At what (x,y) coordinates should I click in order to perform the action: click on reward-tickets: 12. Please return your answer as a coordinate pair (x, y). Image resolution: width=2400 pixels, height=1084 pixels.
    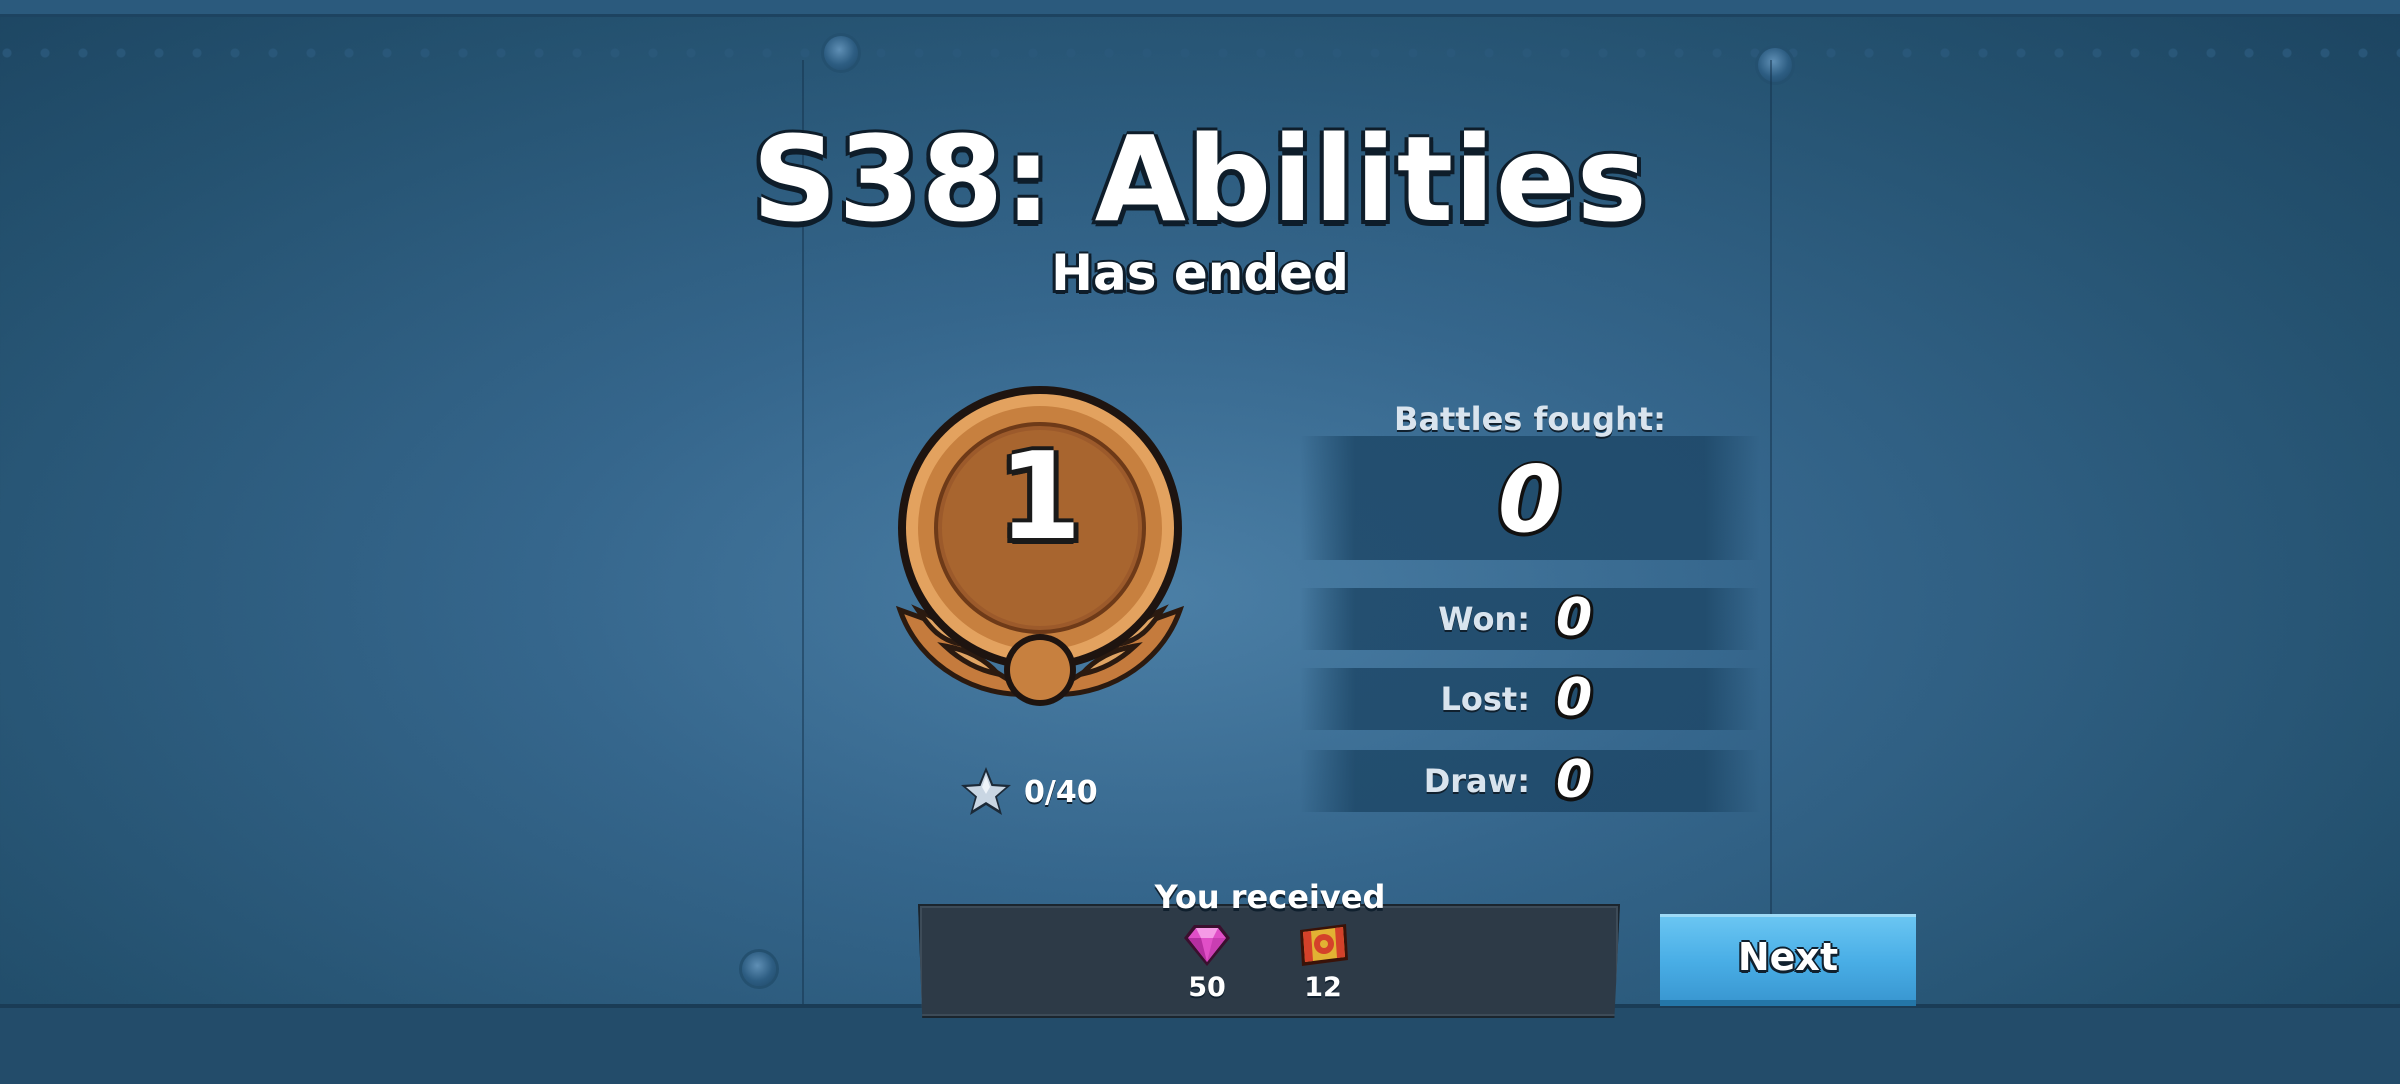
    Looking at the image, I should click on (1323, 962).